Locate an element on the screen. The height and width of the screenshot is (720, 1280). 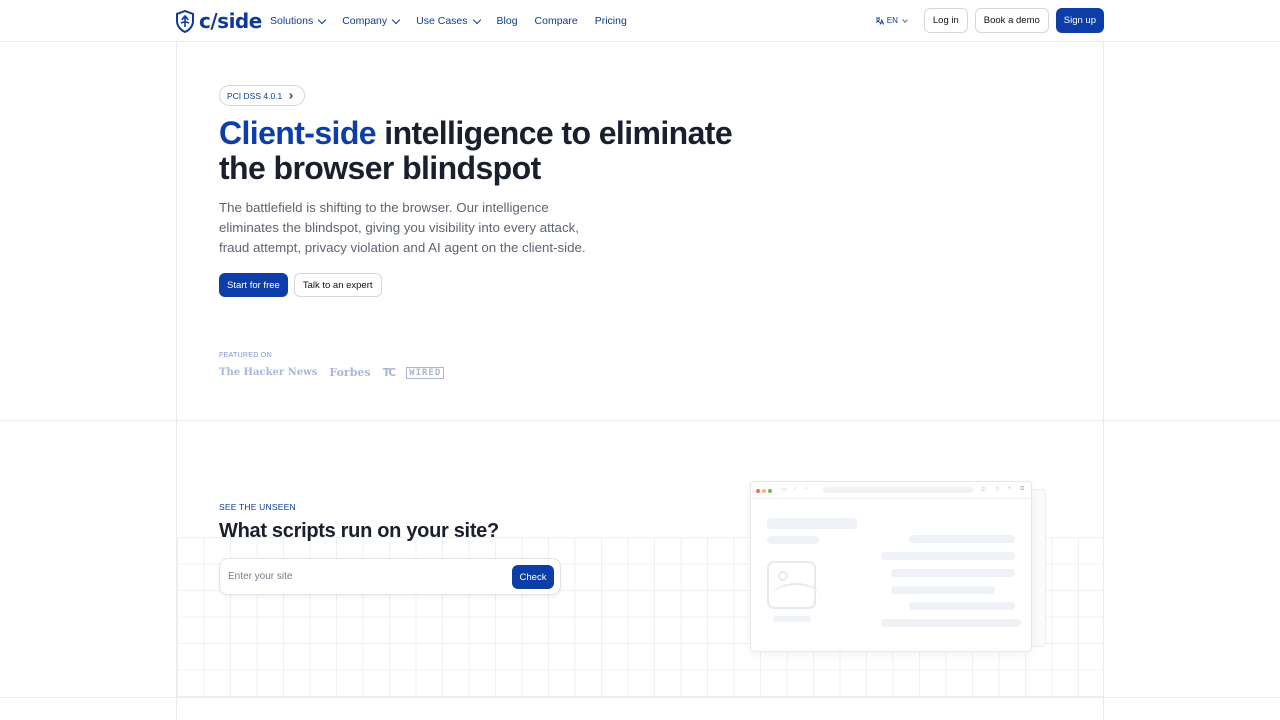
book-demo-button: Book a demo is located at coordinates (1011, 20).